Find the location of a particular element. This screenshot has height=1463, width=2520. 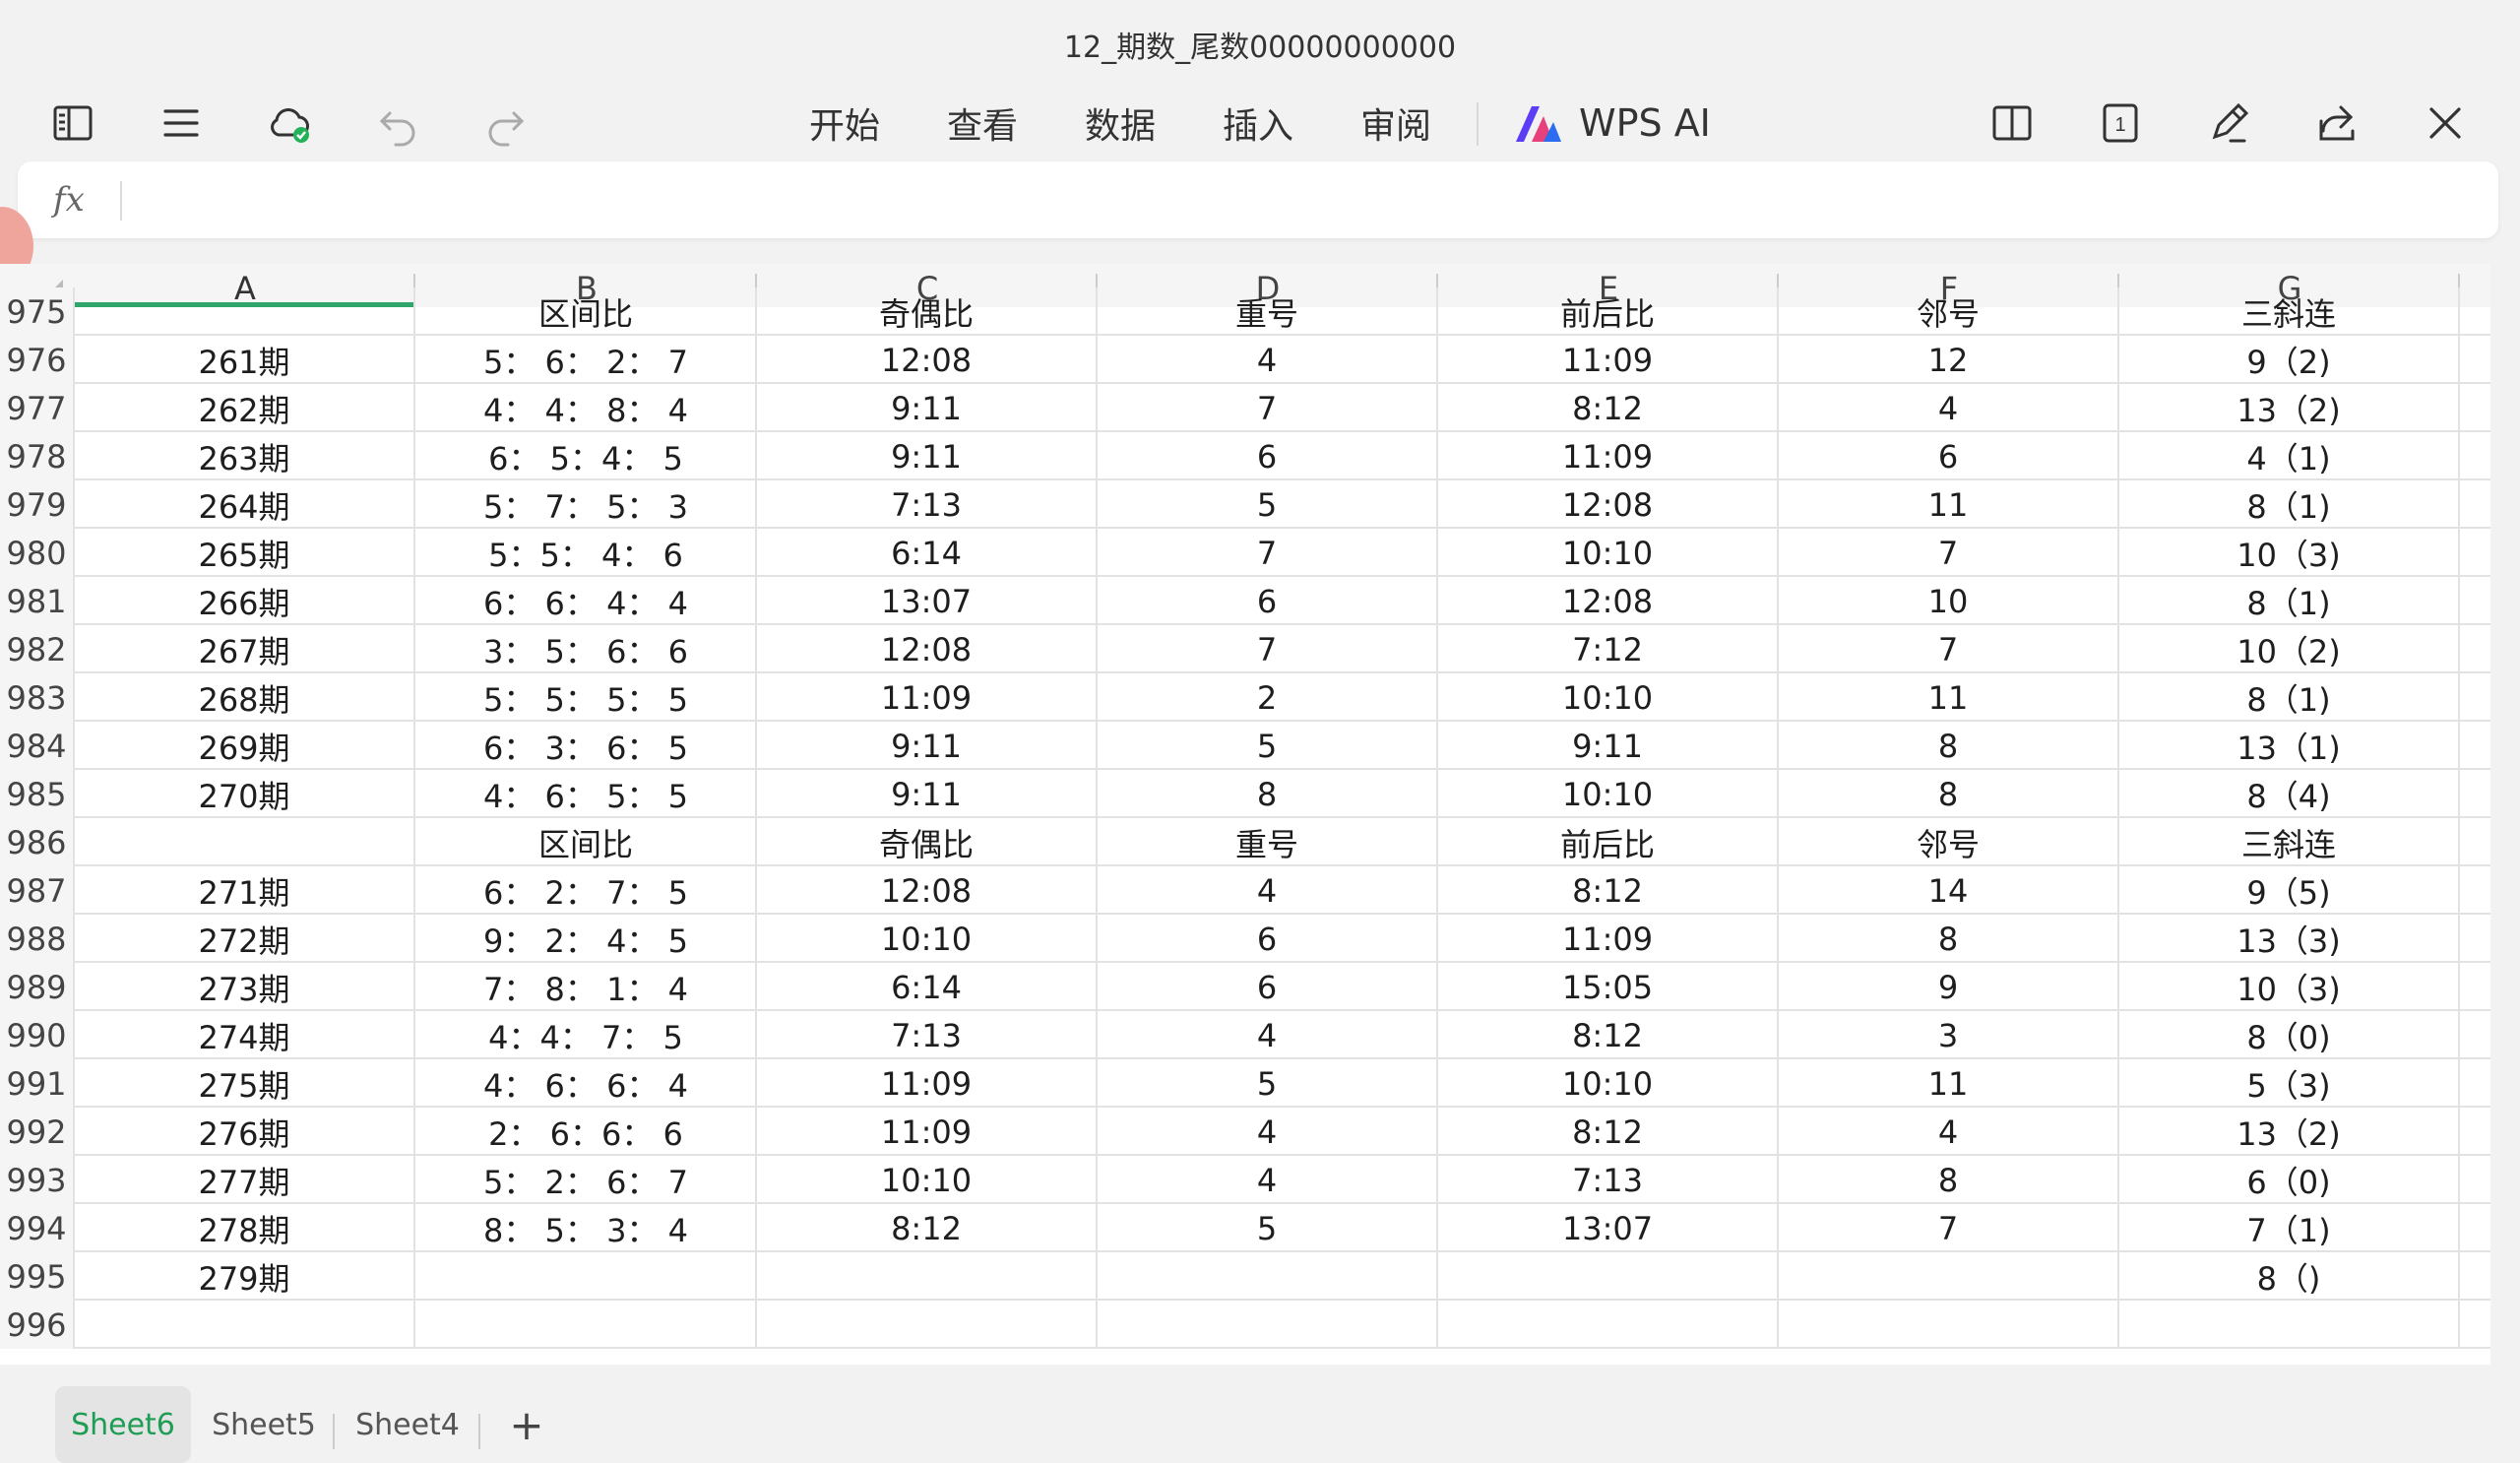

close-icon is located at coordinates (2445, 123).